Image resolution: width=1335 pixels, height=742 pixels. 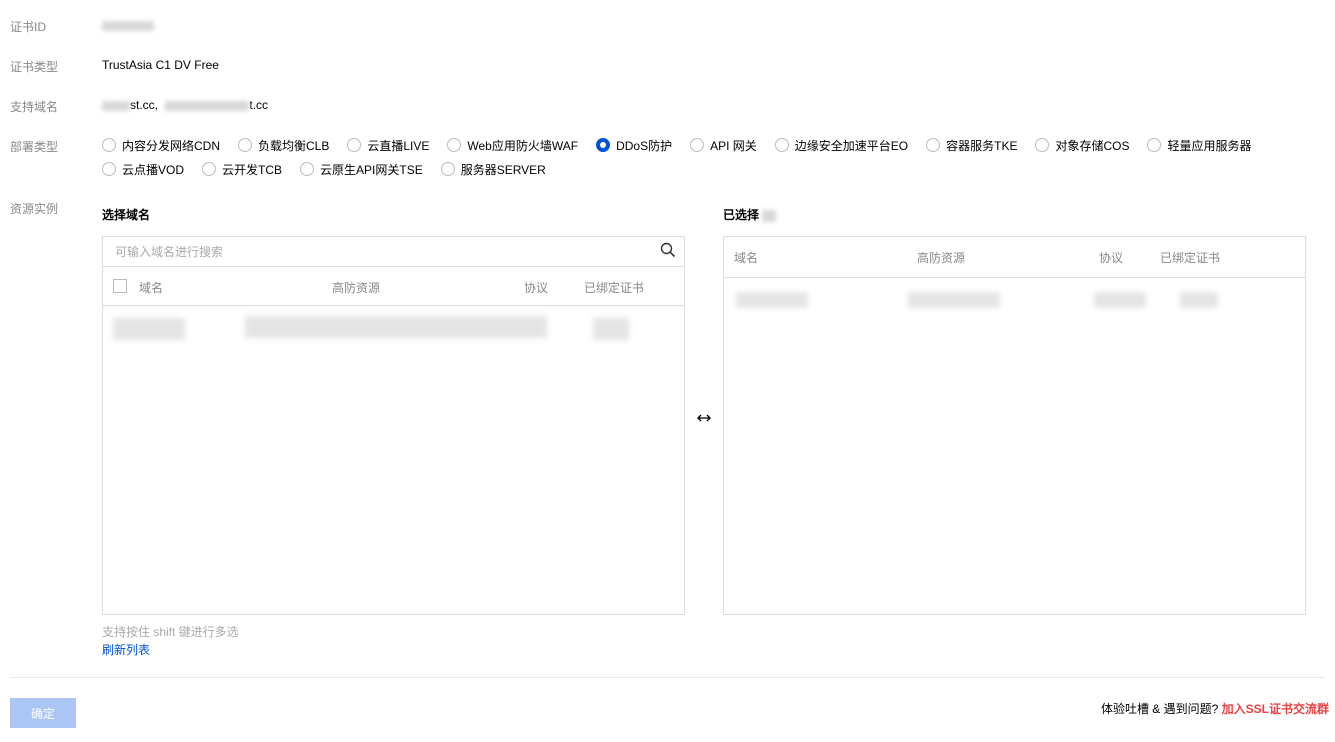 I want to click on radio-deploy_types_row1-3: Web应用防火墙WAF, so click(x=512, y=145).